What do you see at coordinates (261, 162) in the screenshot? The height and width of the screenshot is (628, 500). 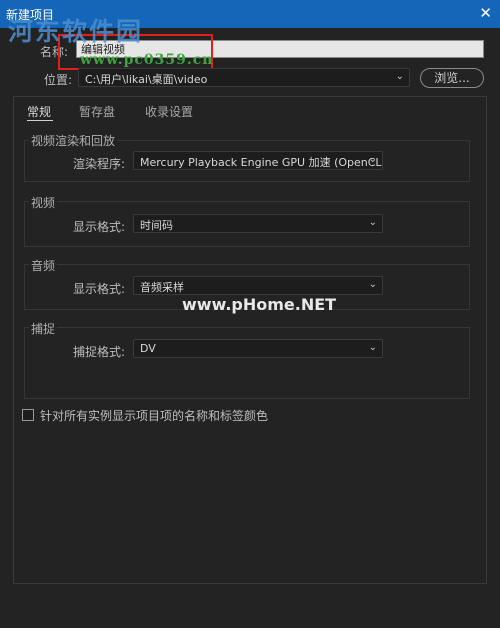 I see `renderer-value: Mercury Playback Engine GPU 加速 (OpenCL)` at bounding box center [261, 162].